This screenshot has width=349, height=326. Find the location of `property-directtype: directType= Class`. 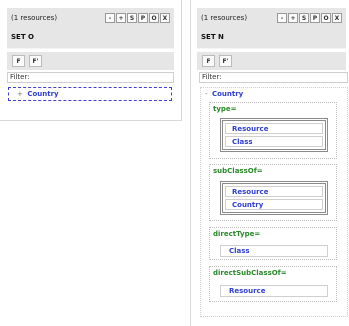

property-directtype: directType= Class is located at coordinates (273, 243).